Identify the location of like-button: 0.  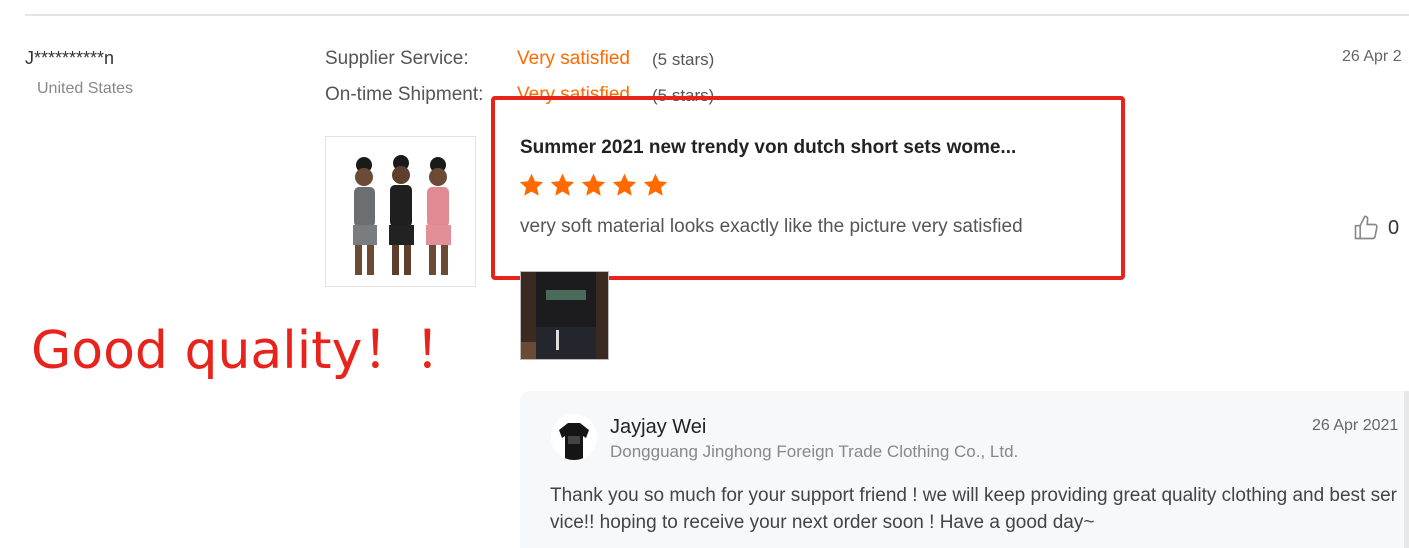
(1375, 228).